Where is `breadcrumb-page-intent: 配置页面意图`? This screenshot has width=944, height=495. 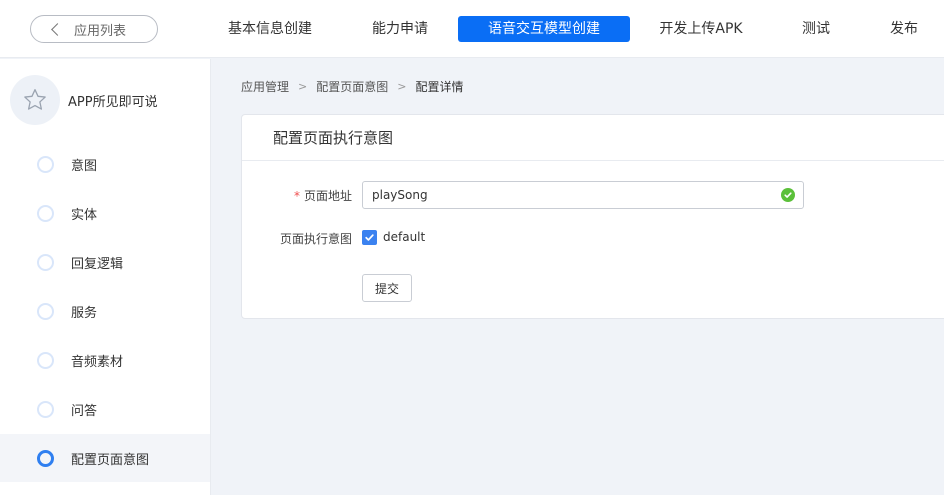 breadcrumb-page-intent: 配置页面意图 is located at coordinates (352, 86).